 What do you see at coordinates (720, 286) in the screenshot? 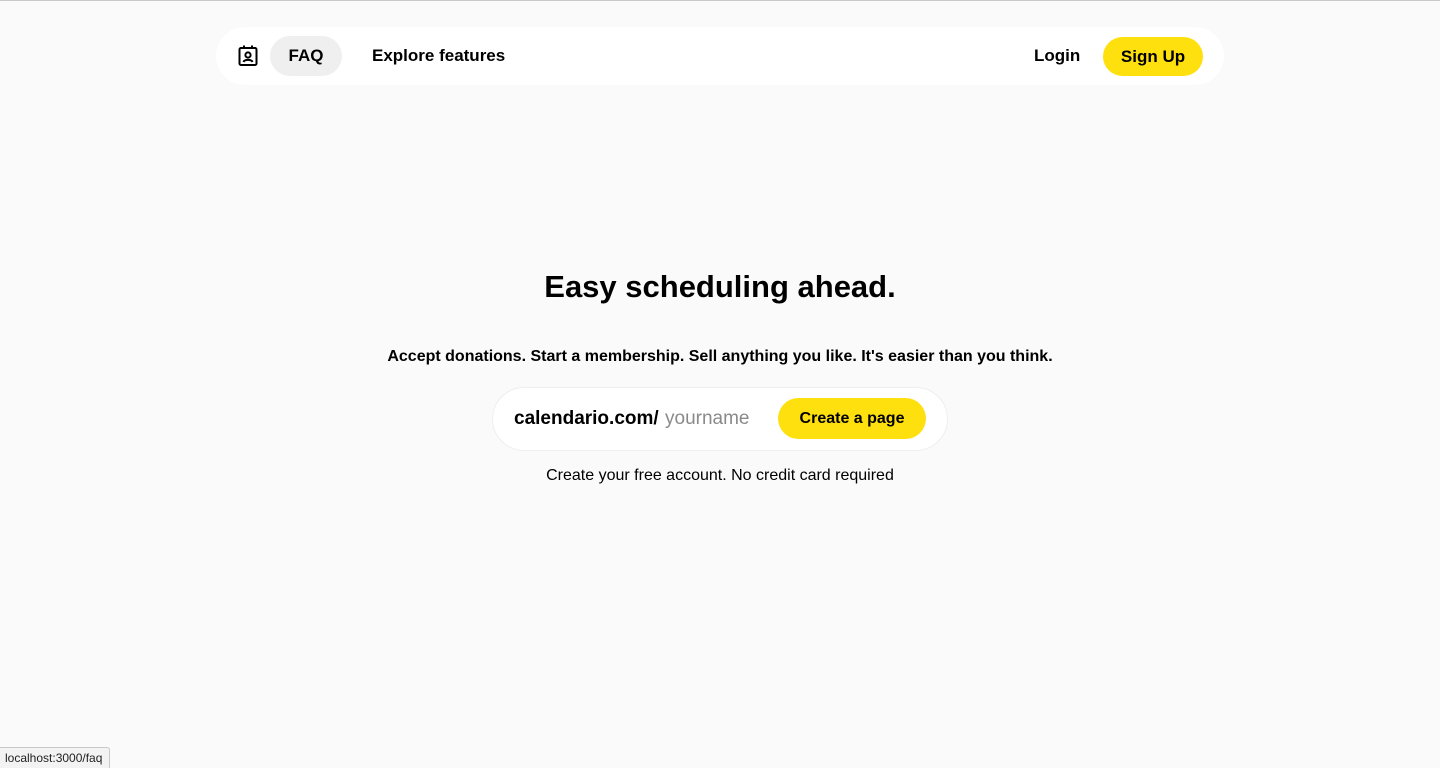
I see `hero-title: Easy scheduling ahead.` at bounding box center [720, 286].